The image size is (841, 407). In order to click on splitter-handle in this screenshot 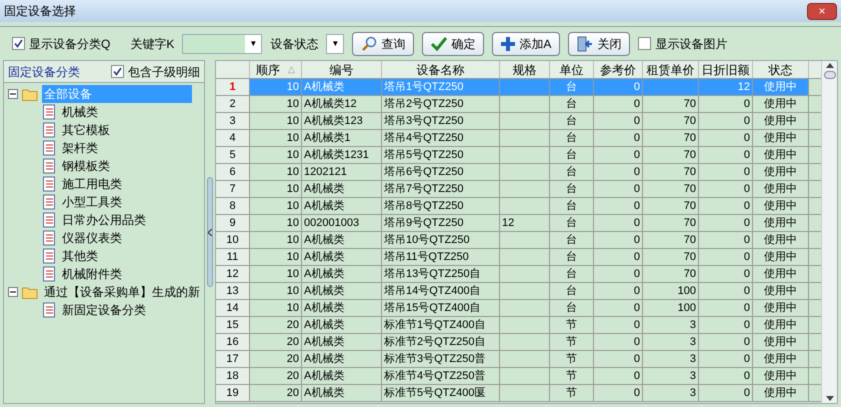, I will do `click(210, 232)`.